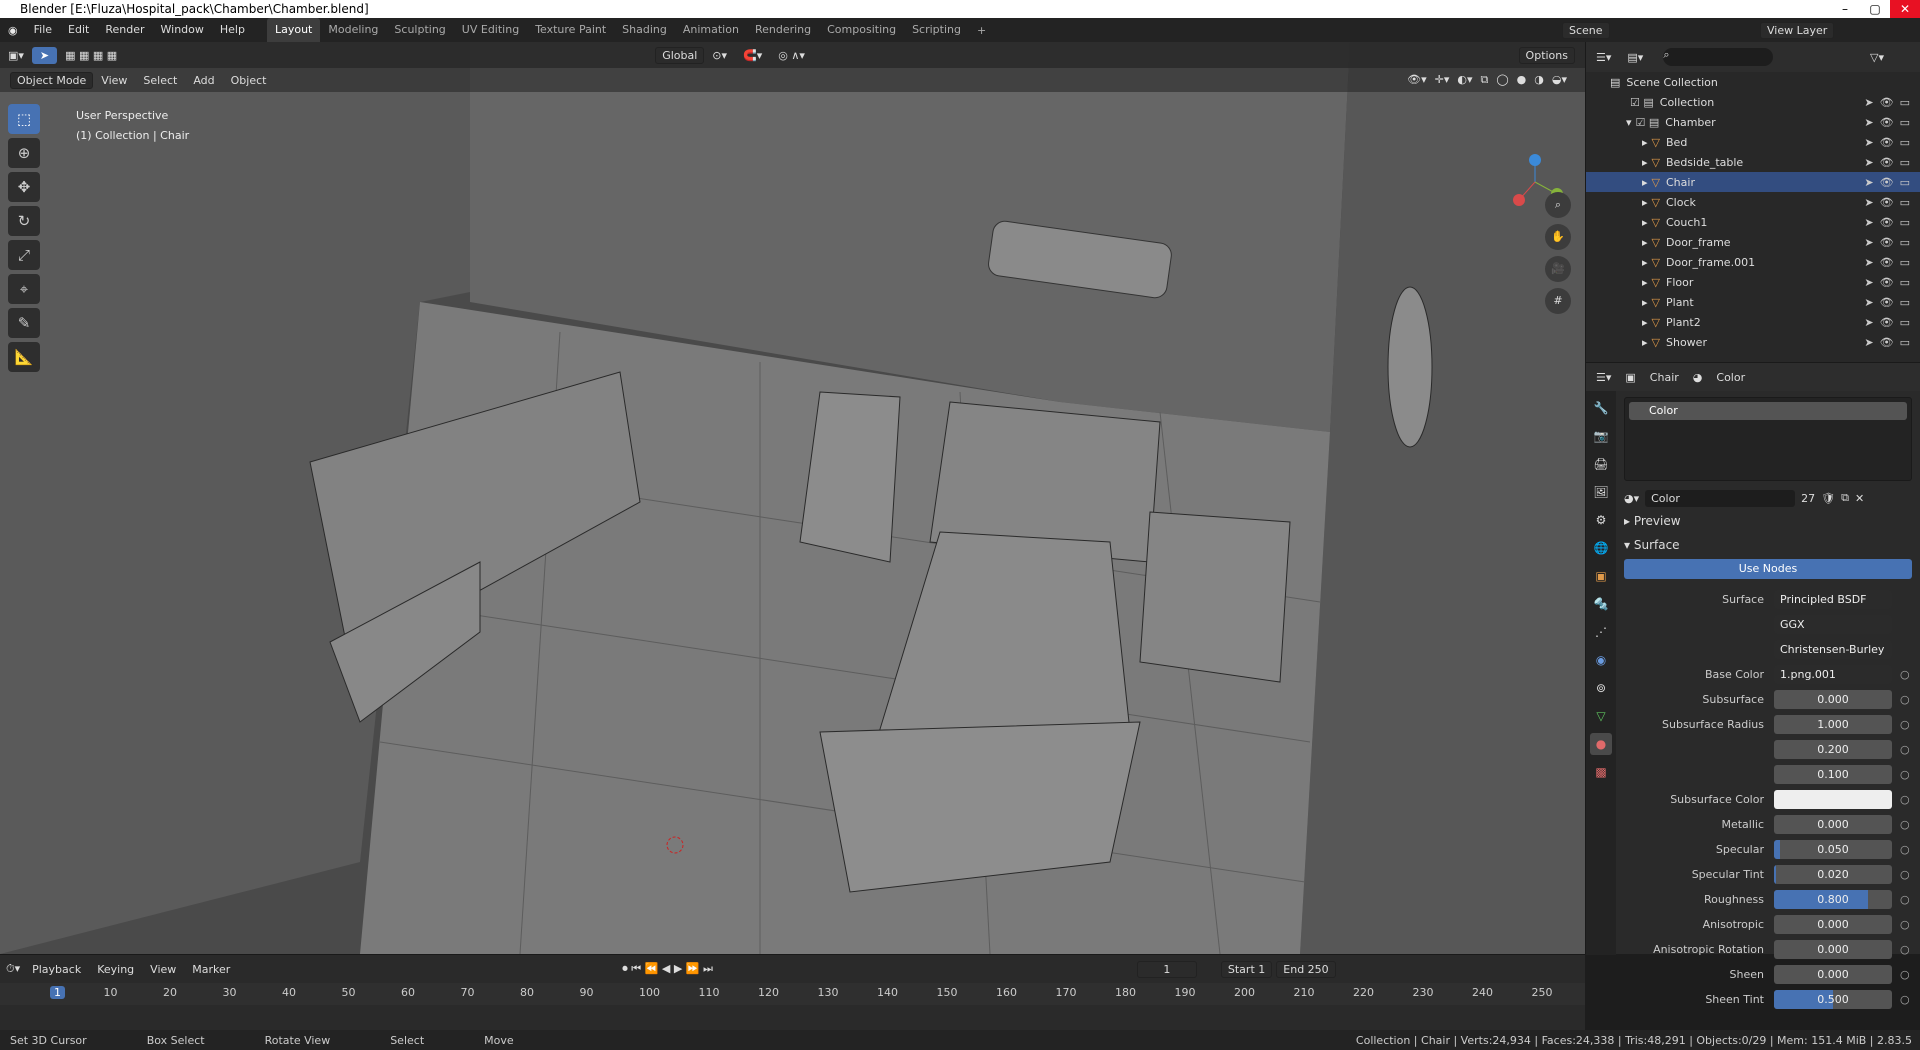 This screenshot has height=1050, width=1920. I want to click on expand-arrow-icon: ▾, so click(1629, 122).